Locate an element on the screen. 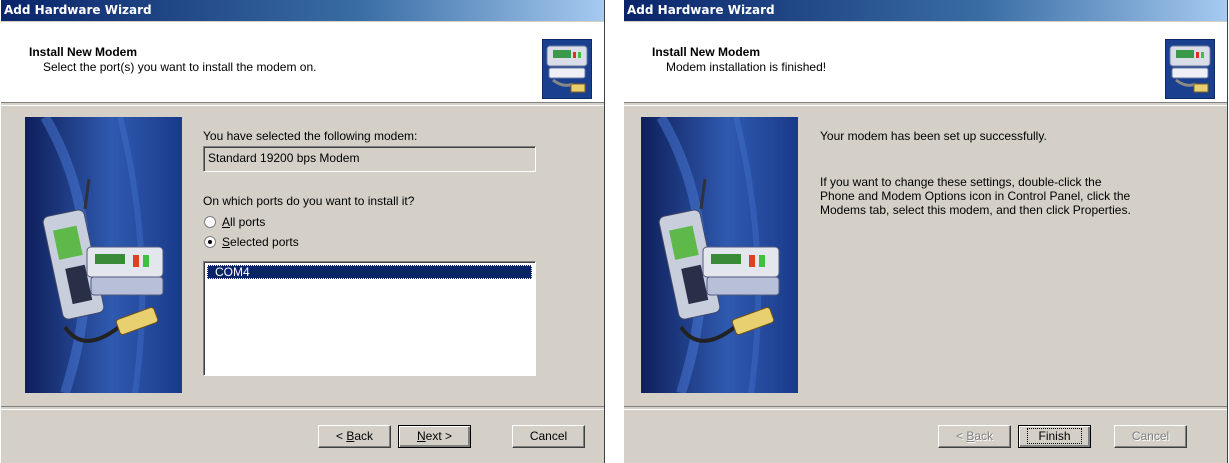 This screenshot has width=1229, height=463. ports-listbox: COM4 is located at coordinates (369, 318).